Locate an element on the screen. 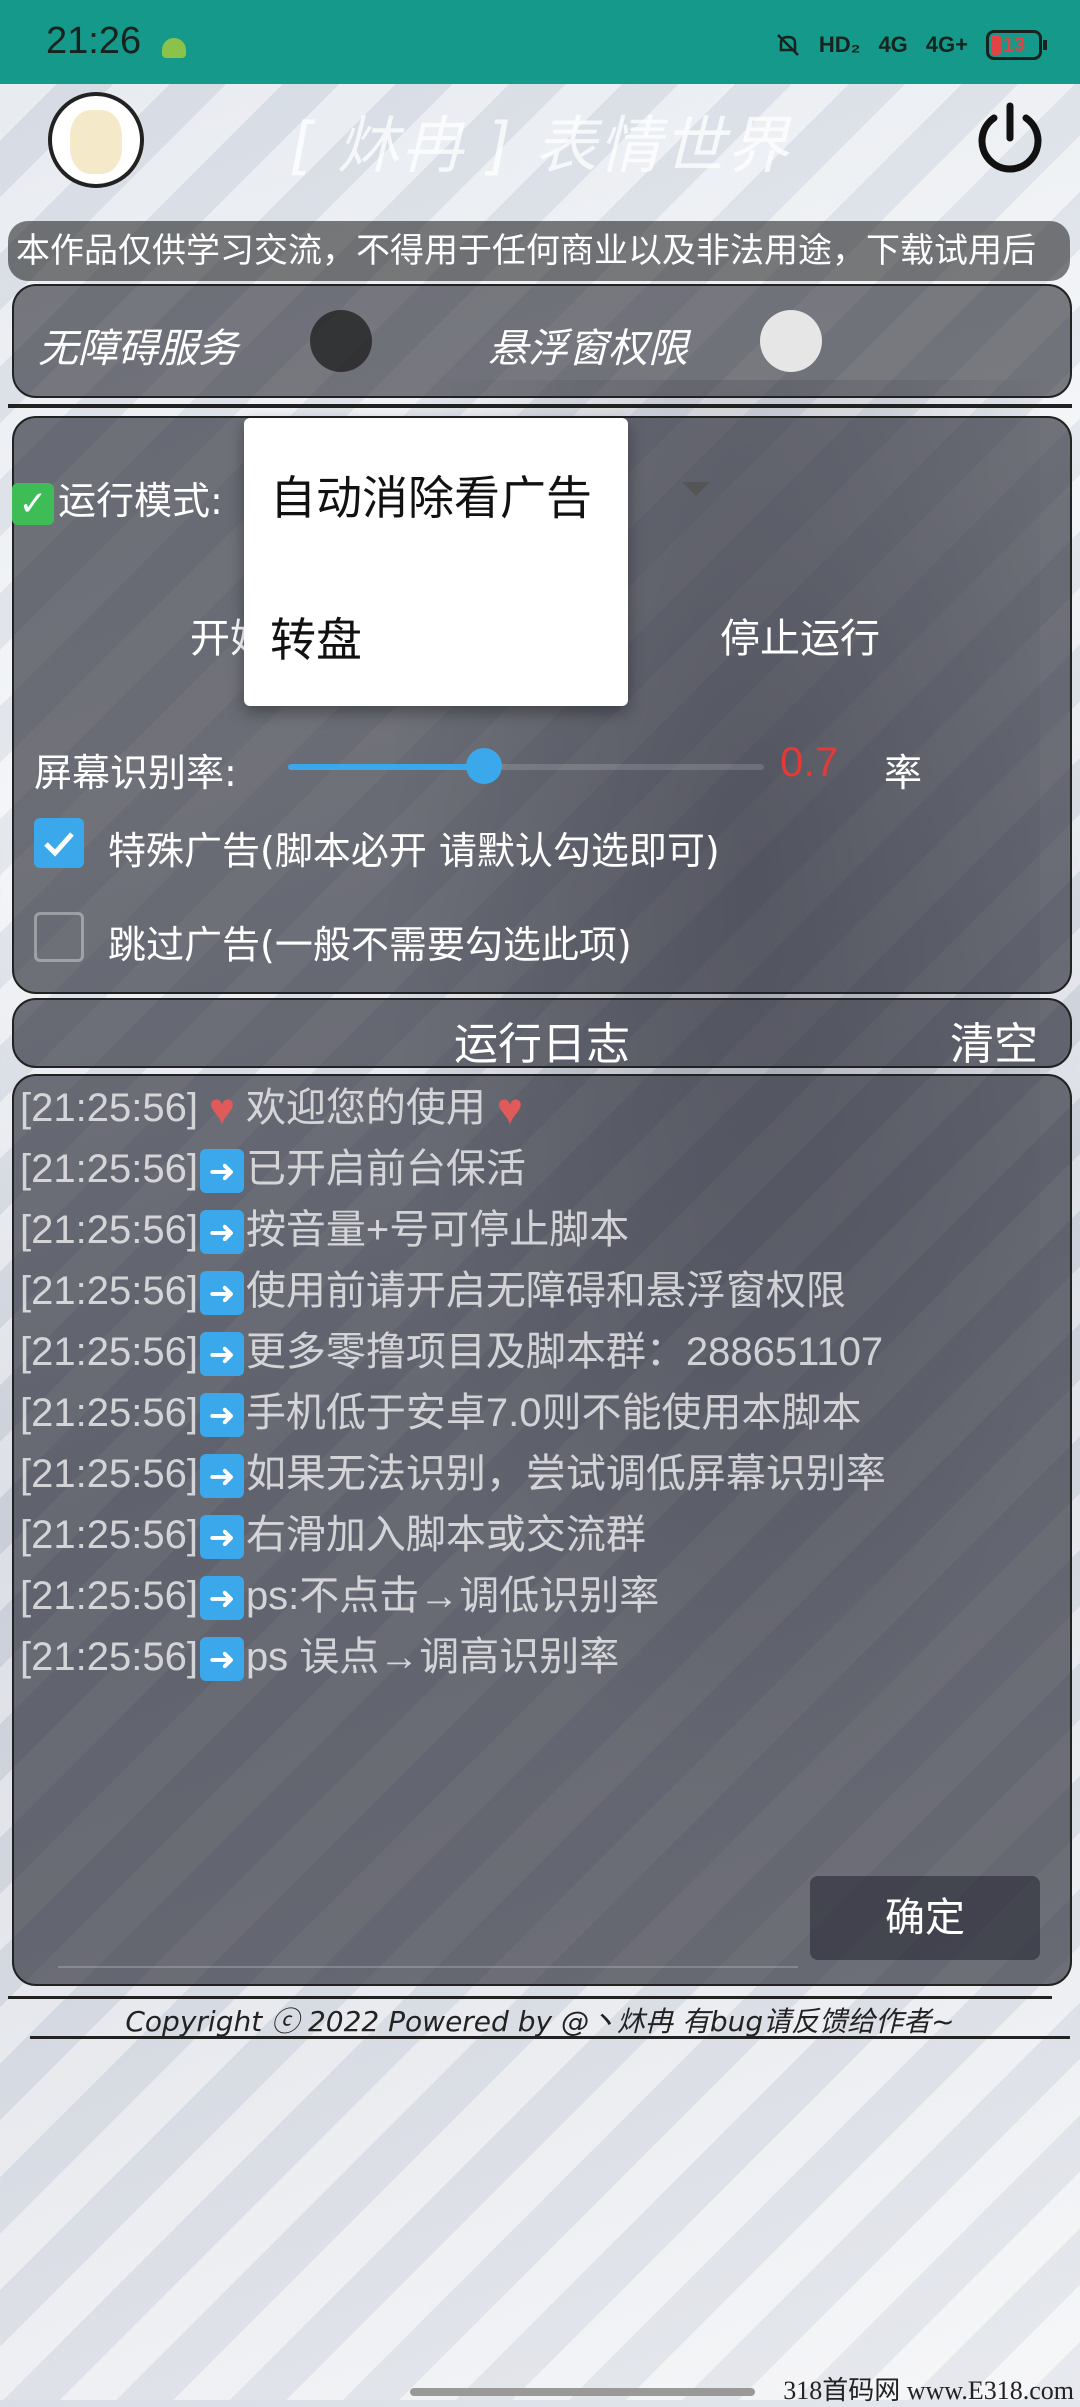 The image size is (1080, 2407). divider is located at coordinates (540, 406).